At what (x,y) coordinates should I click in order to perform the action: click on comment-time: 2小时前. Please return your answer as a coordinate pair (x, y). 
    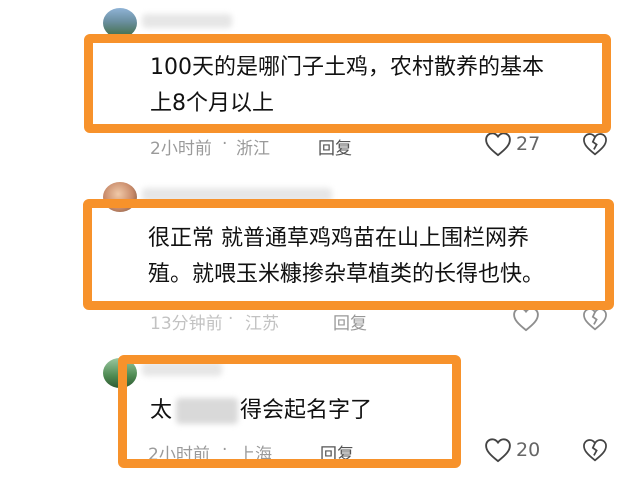
    Looking at the image, I should click on (181, 149).